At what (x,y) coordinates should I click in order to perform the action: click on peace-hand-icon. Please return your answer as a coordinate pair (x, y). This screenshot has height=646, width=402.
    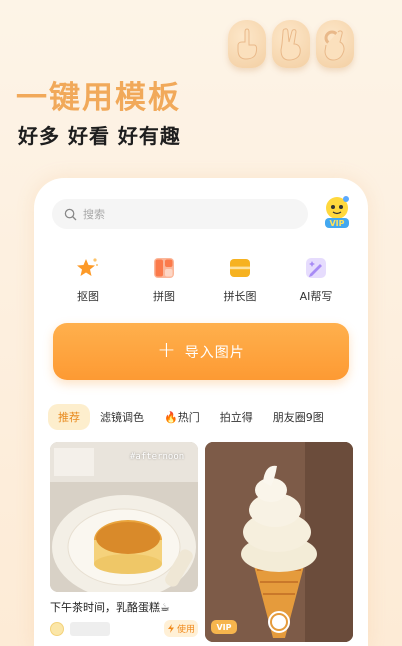
    Looking at the image, I should click on (291, 44).